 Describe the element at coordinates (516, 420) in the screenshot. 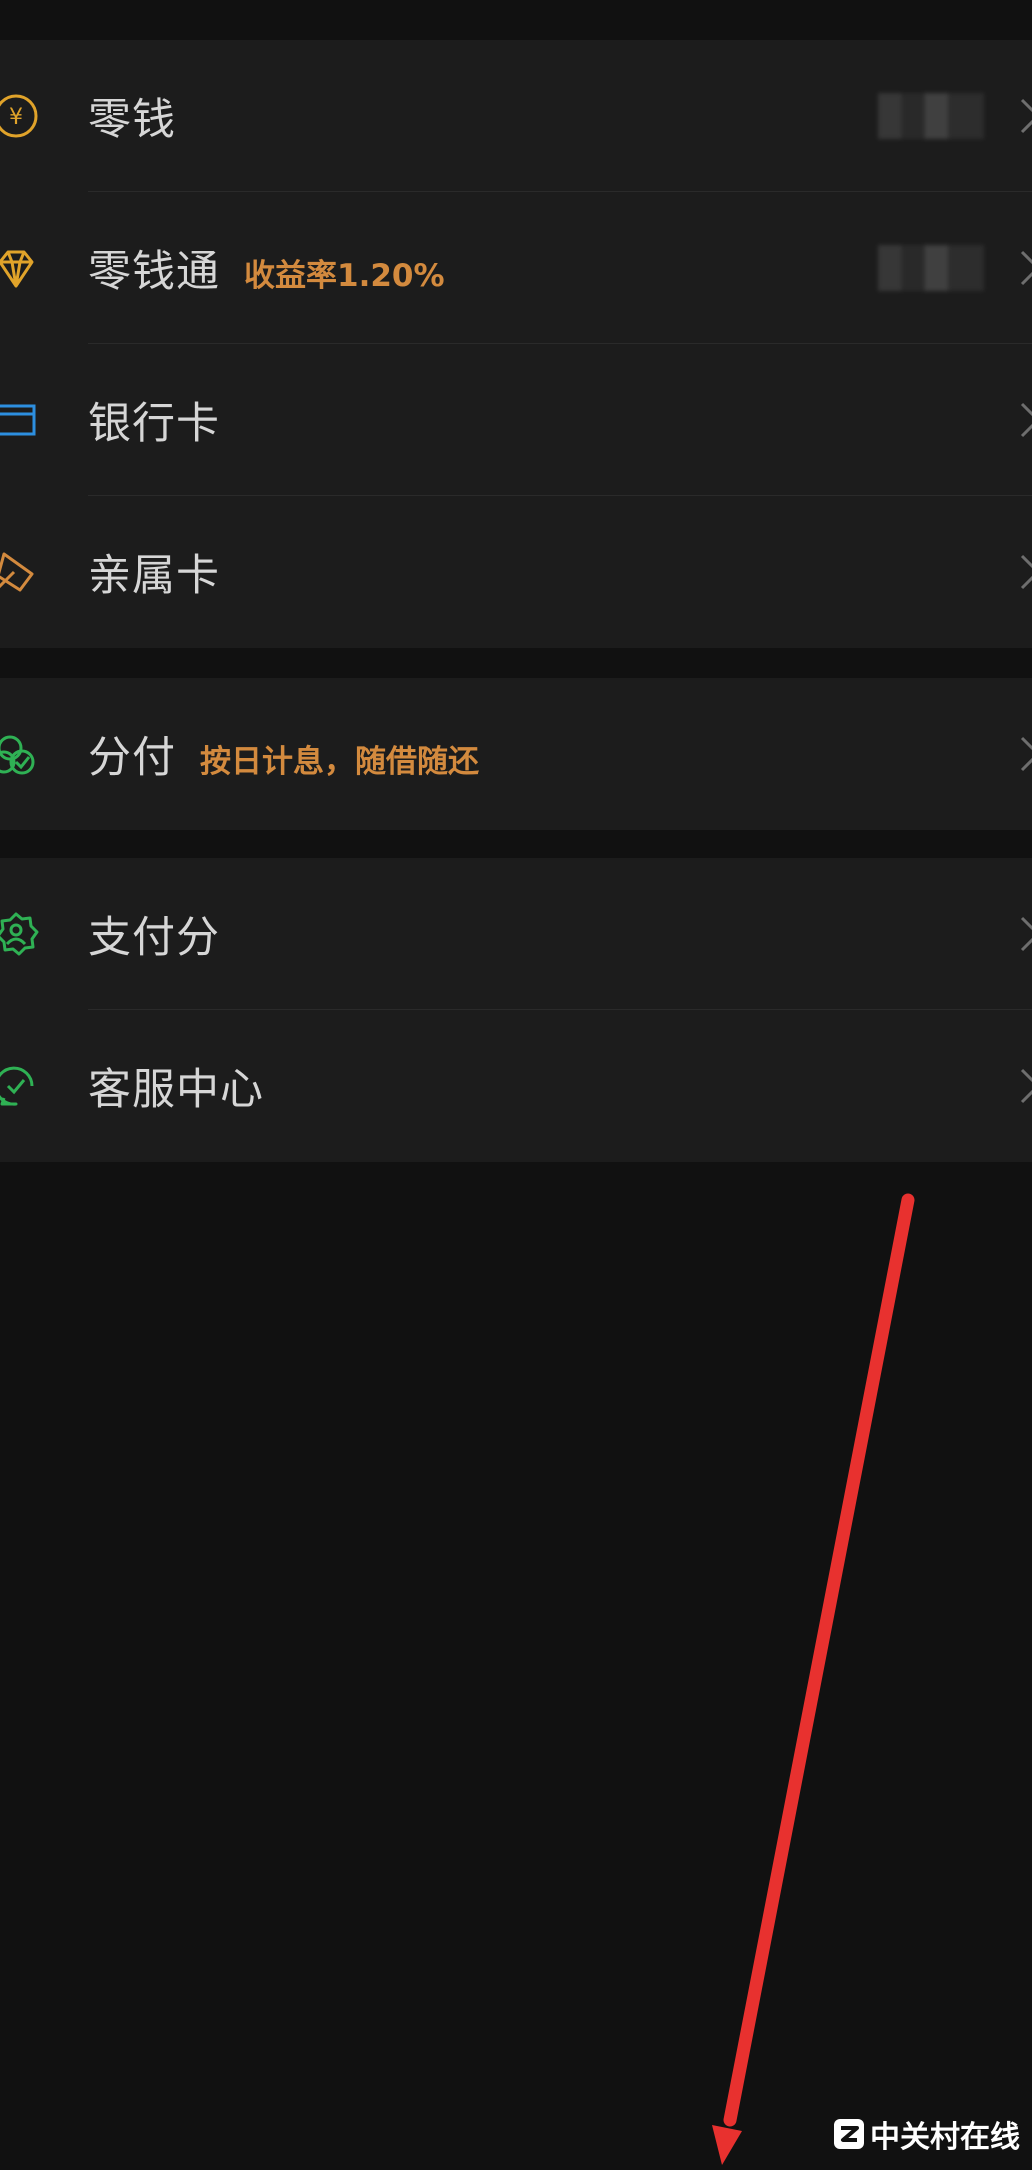

I see `row-bank-card: 银行卡` at that location.